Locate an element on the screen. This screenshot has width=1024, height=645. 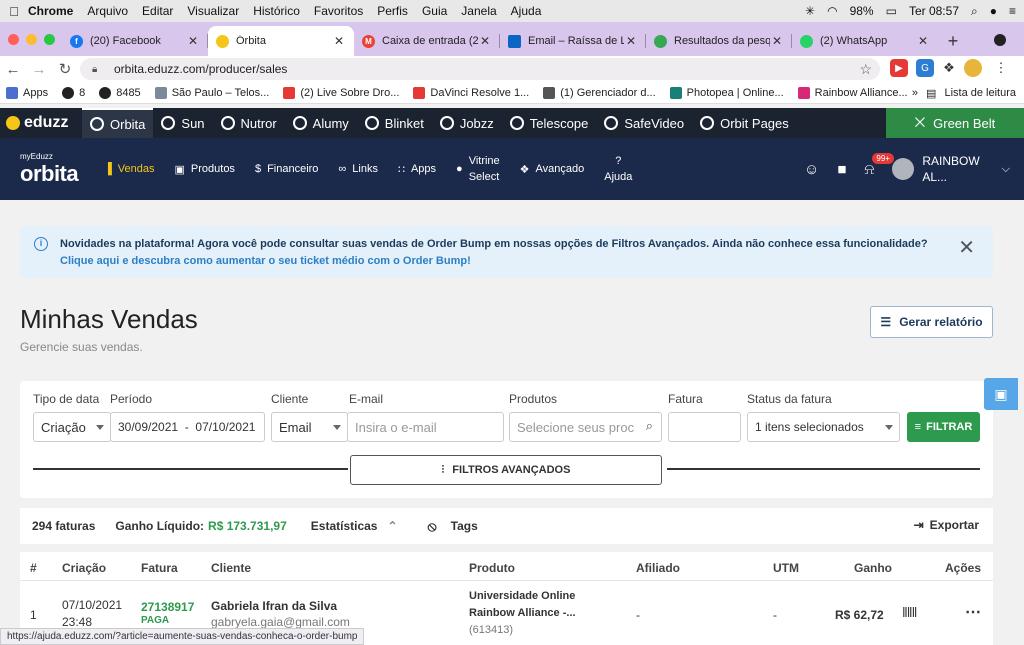
eduzz-app-orbit-pages: Orbit Pages is located at coordinates (744, 123).